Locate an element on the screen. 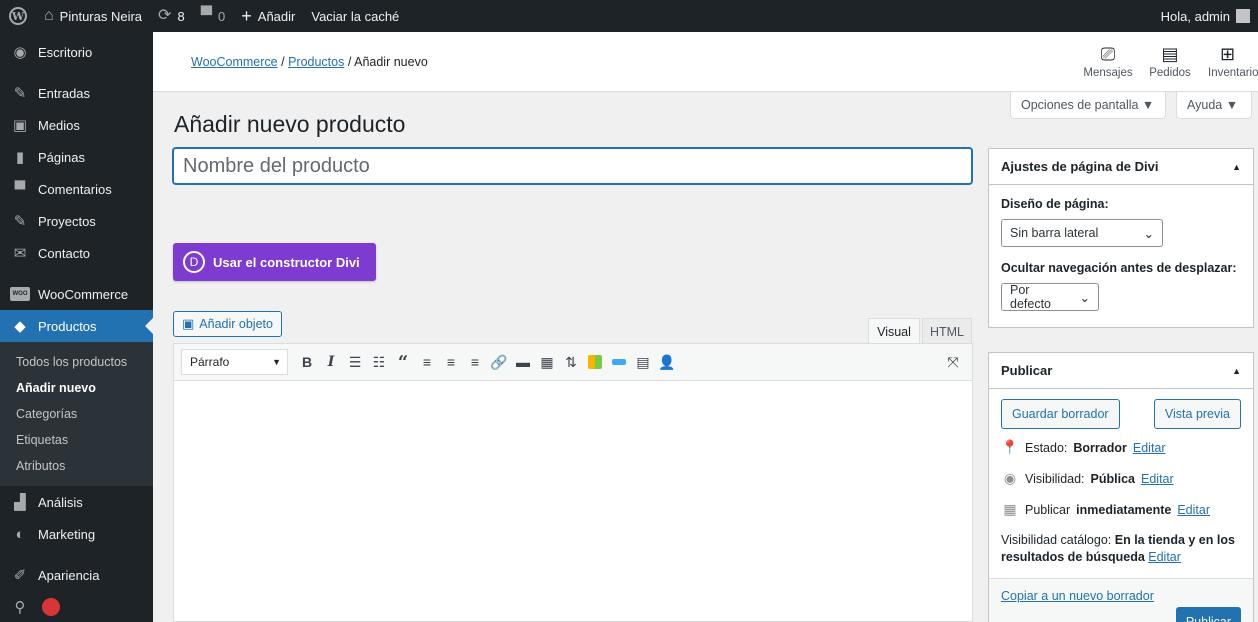 The height and width of the screenshot is (622, 1258). divi-layout-icon is located at coordinates (595, 362).